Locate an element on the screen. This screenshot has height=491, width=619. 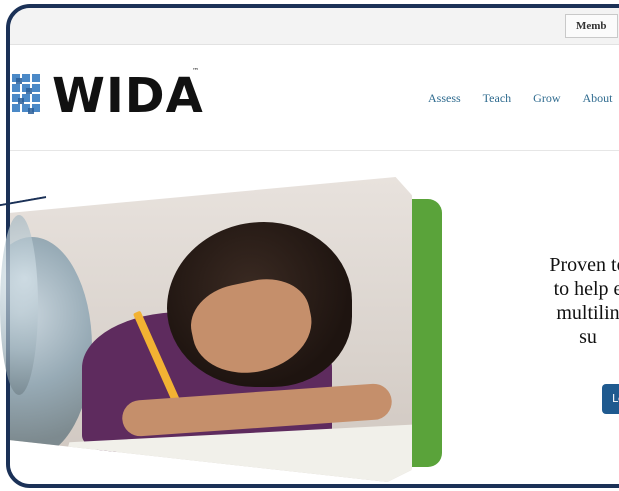
nav-item-about: About is located at coordinates (597, 98).